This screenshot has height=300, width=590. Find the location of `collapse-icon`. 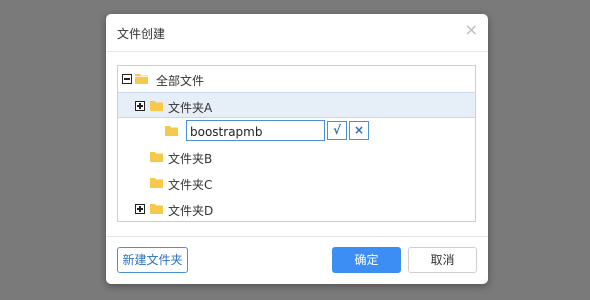

collapse-icon is located at coordinates (127, 79).